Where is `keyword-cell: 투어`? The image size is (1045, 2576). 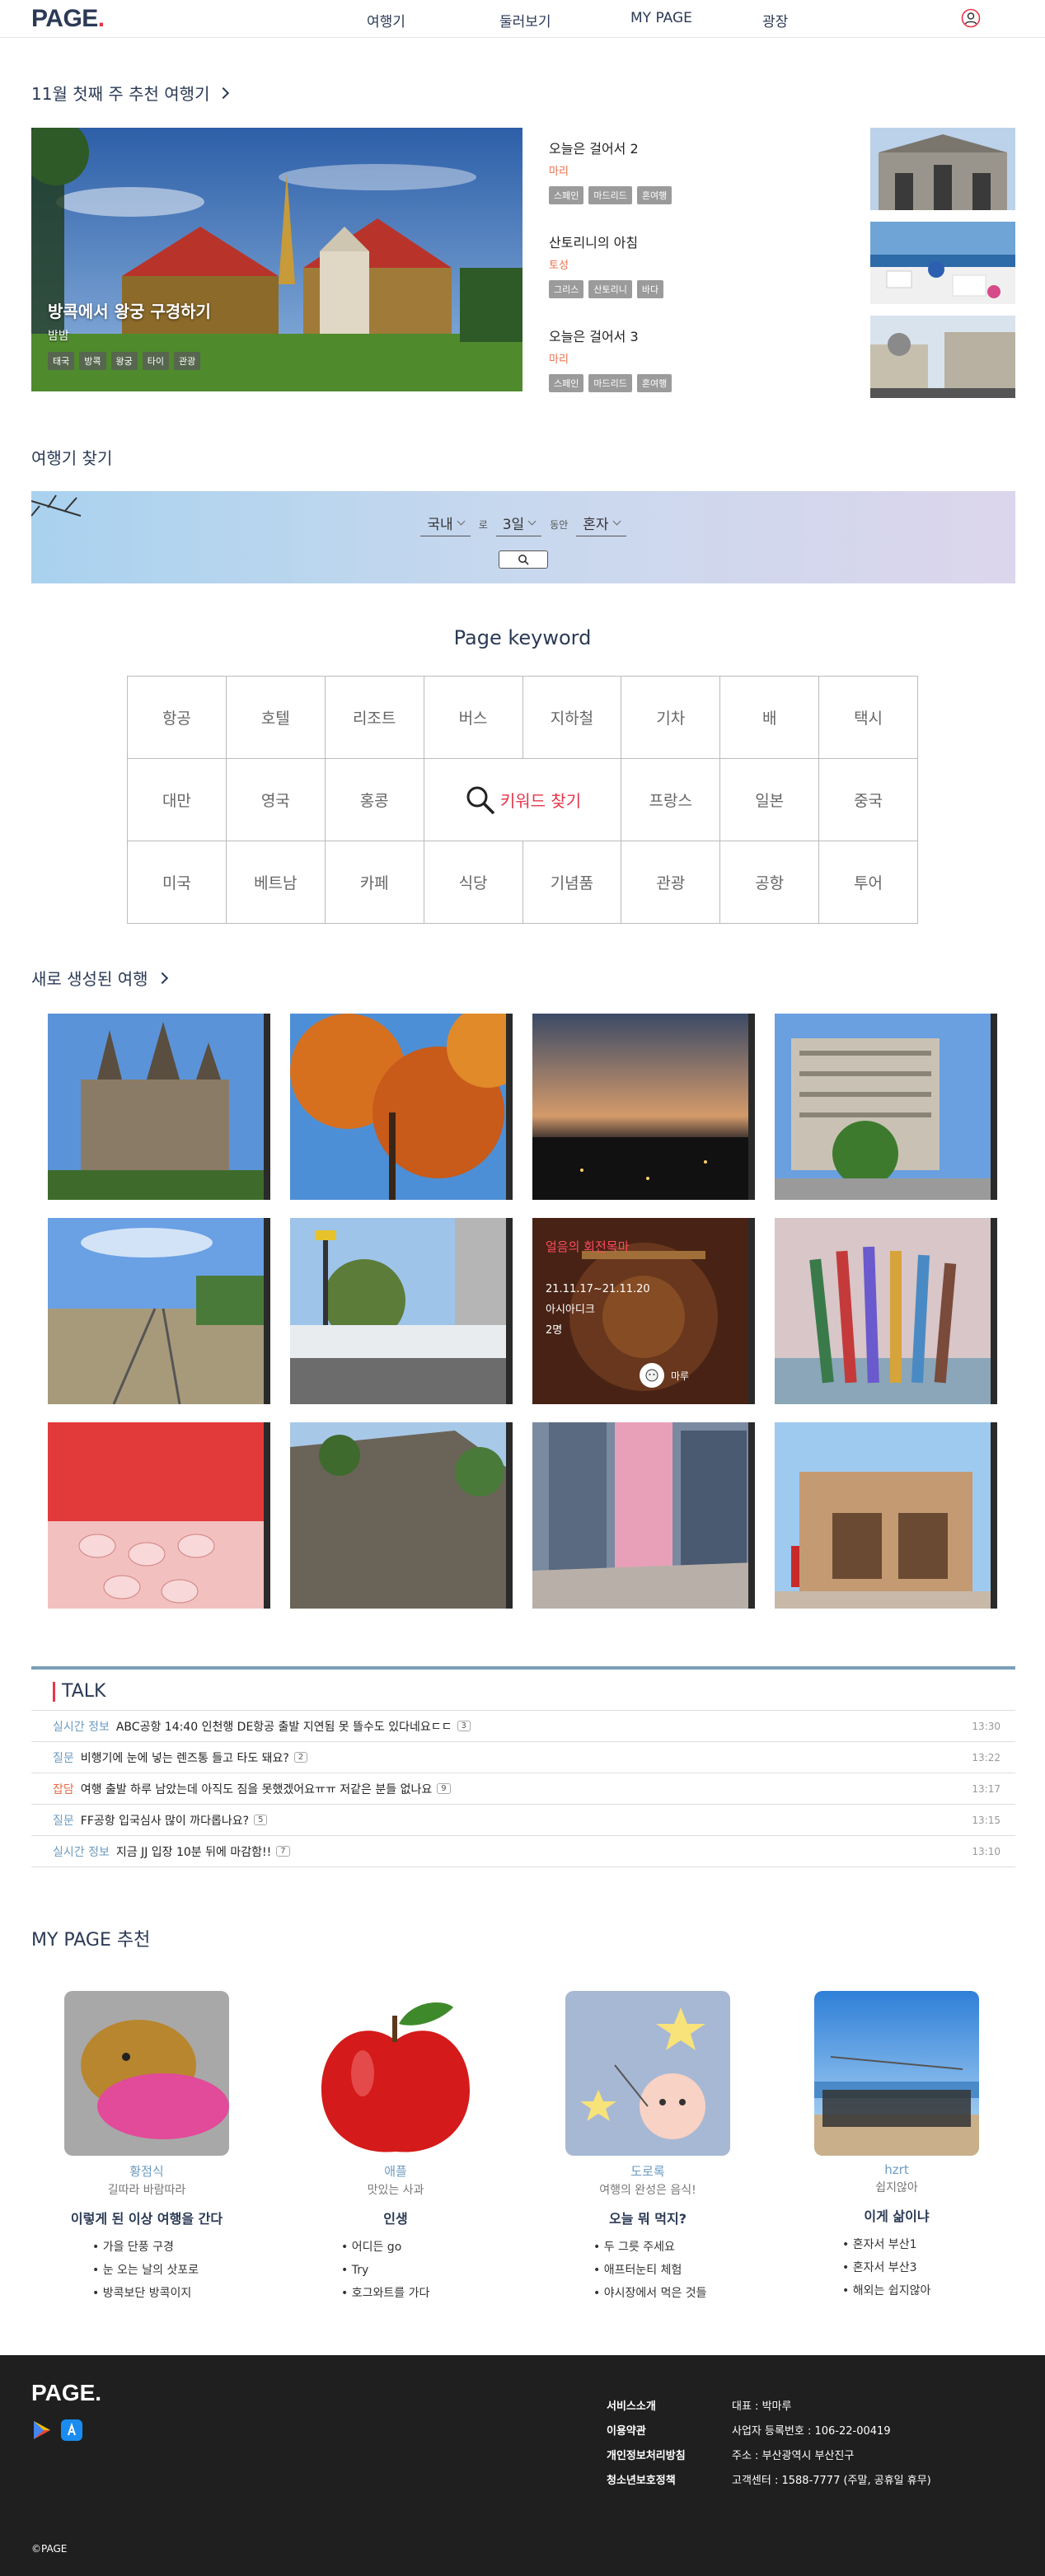 keyword-cell: 투어 is located at coordinates (868, 882).